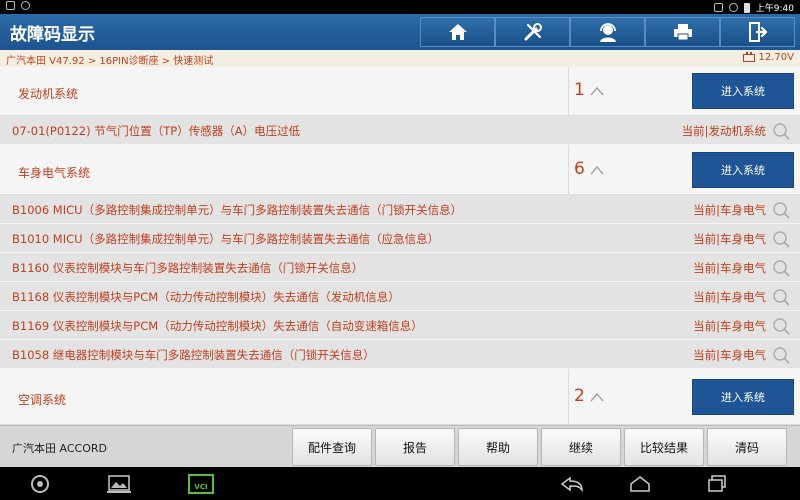 This screenshot has width=800, height=500. What do you see at coordinates (748, 56) in the screenshot?
I see `car-battery-icon` at bounding box center [748, 56].